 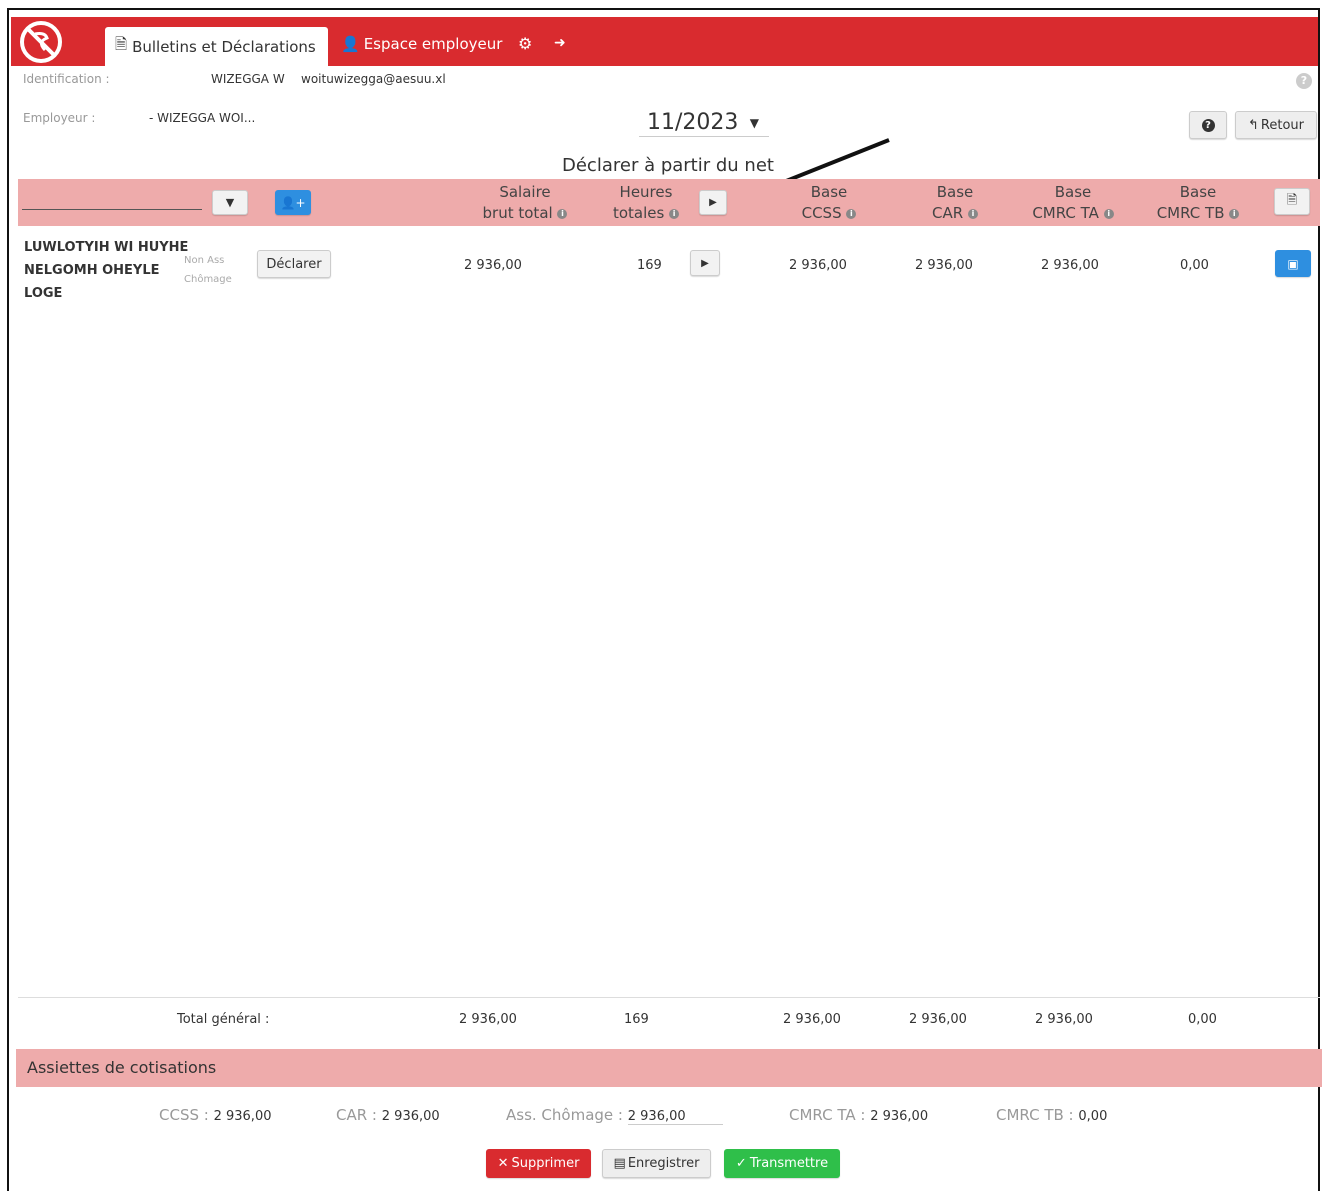 I want to click on assiette-value: 0,00, so click(x=1093, y=1116).